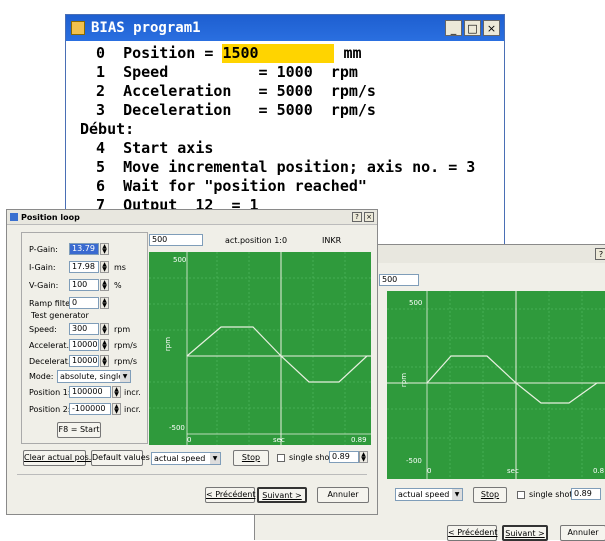 The image size is (605, 541). What do you see at coordinates (256, 240) in the screenshot?
I see `act-position-label: act.position 1:0` at bounding box center [256, 240].